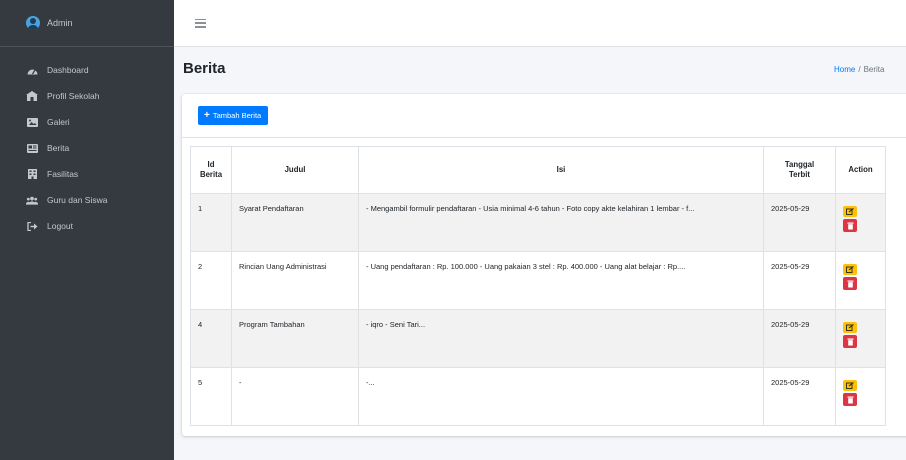 The height and width of the screenshot is (460, 906). I want to click on cell-judul: Program Tambahan, so click(295, 338).